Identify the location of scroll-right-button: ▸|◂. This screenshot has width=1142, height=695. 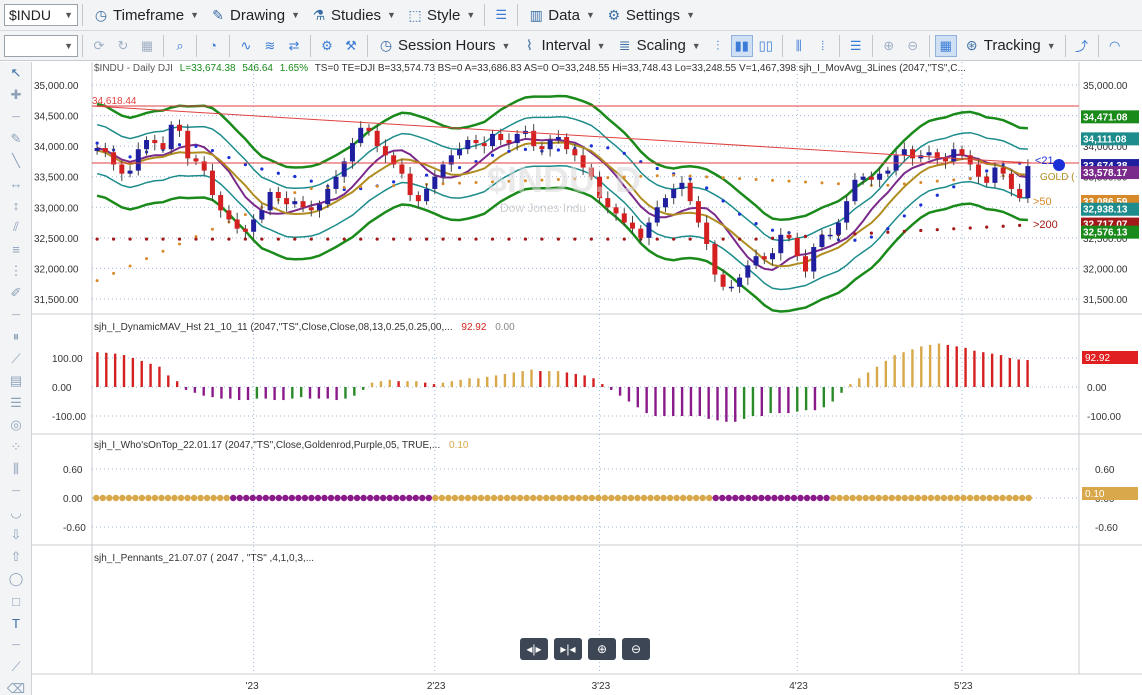
(568, 649).